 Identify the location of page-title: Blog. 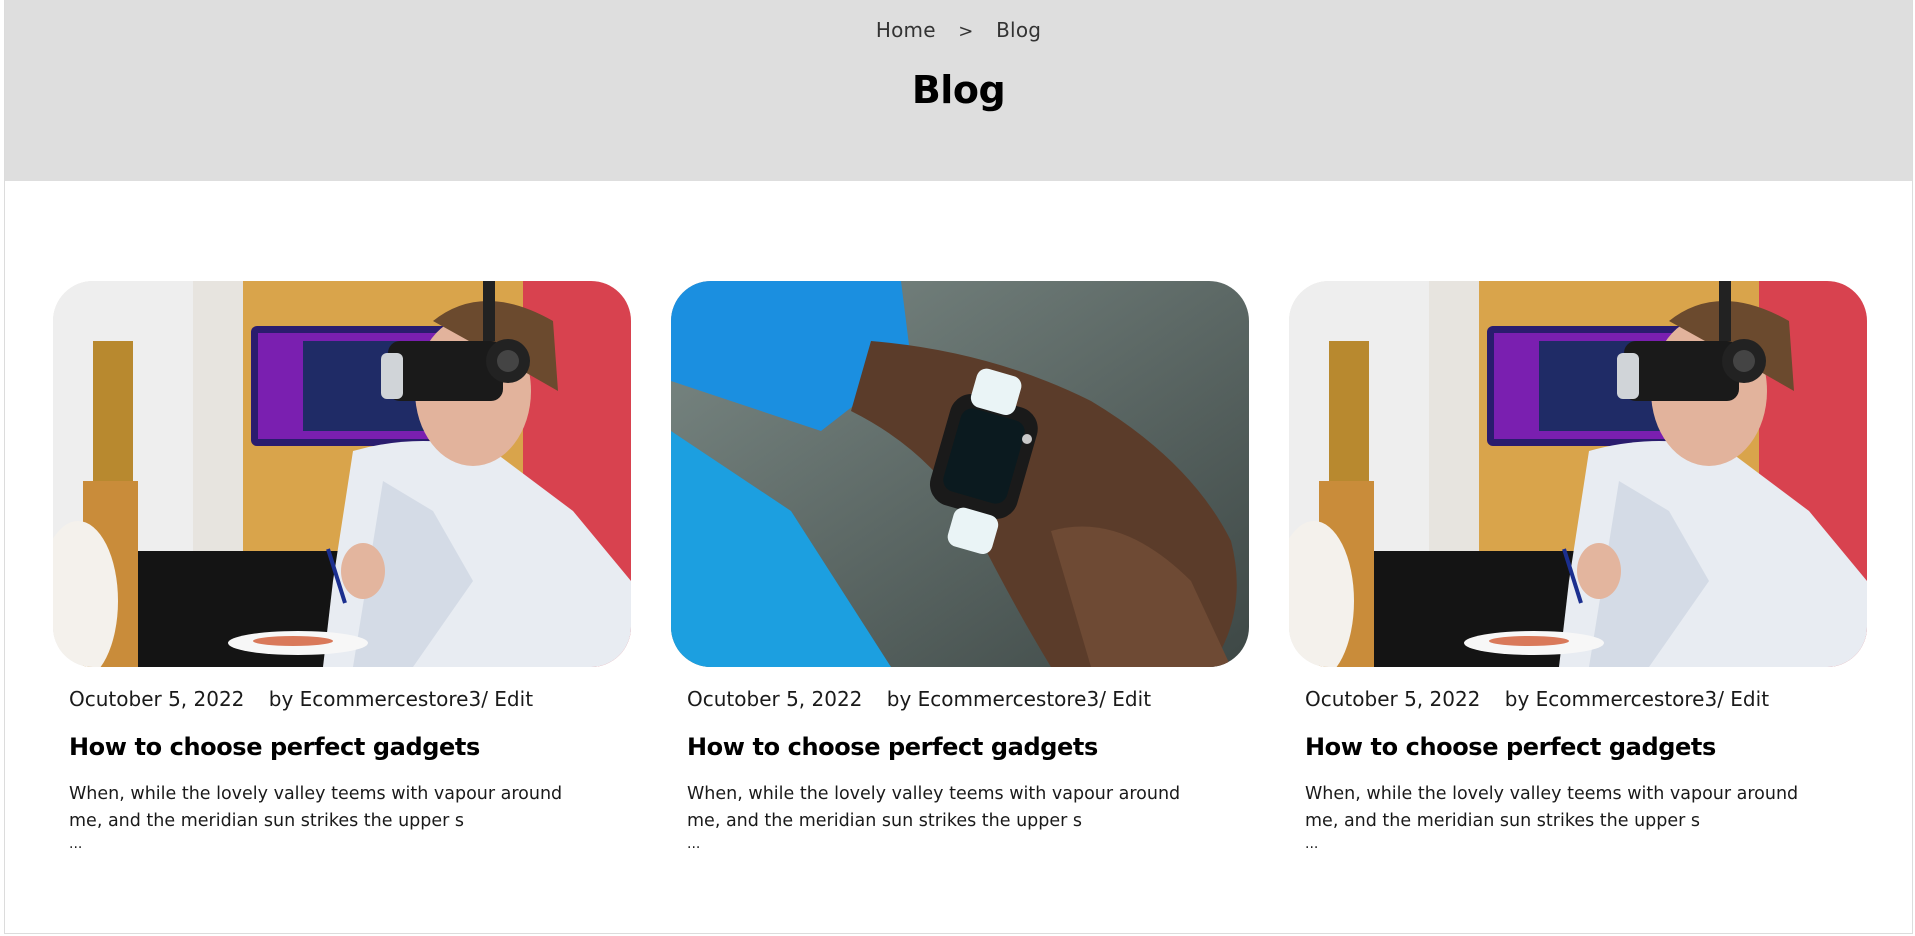
(958, 90).